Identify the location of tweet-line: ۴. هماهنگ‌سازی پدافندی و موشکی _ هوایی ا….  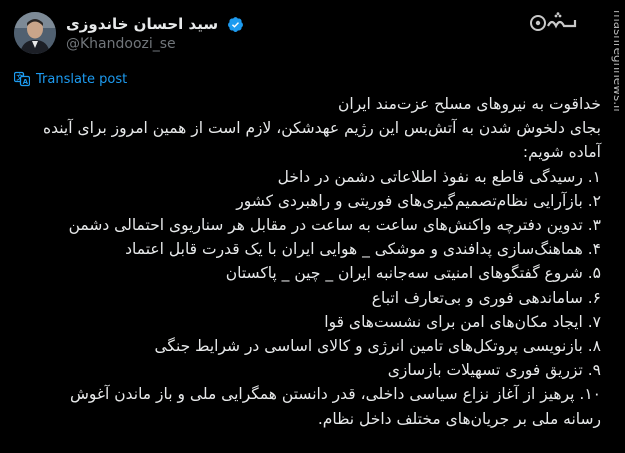
(363, 249).